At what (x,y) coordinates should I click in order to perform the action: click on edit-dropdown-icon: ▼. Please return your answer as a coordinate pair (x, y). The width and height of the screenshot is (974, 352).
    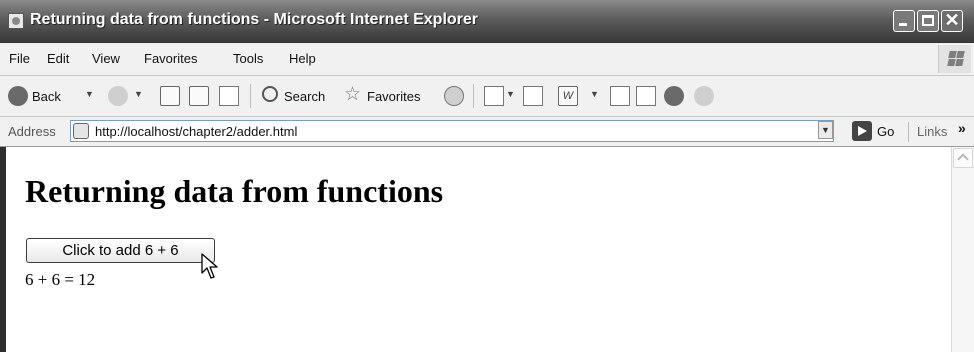
    Looking at the image, I should click on (594, 94).